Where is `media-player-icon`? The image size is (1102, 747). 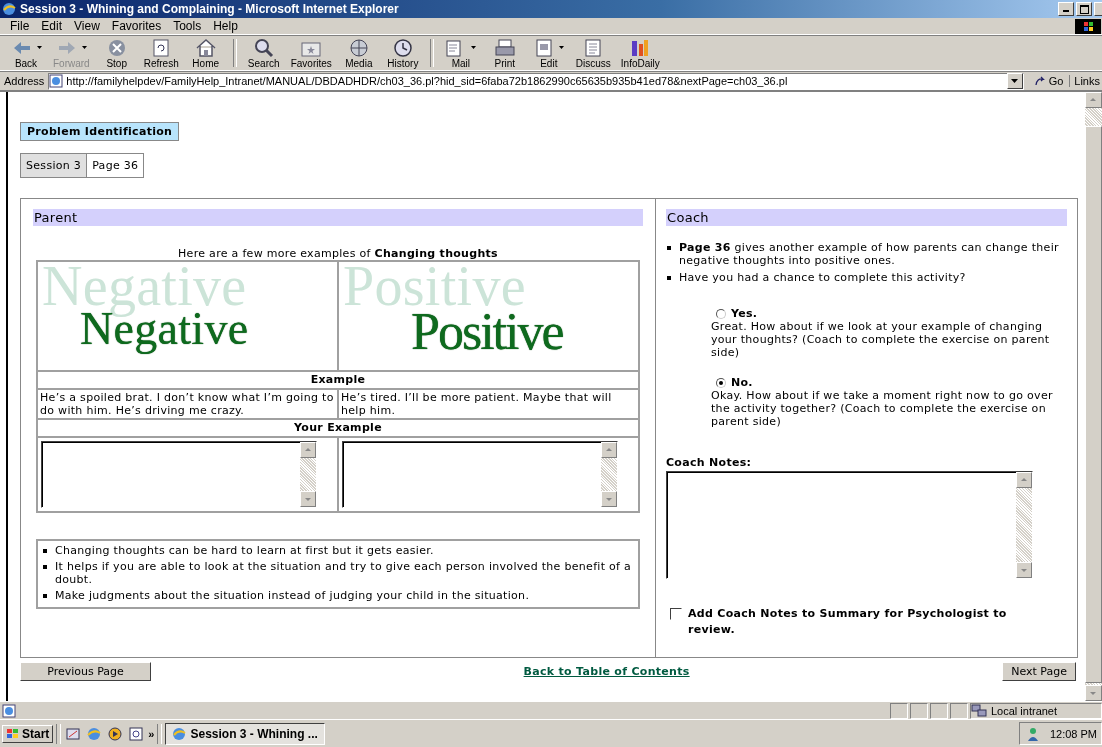
media-player-icon is located at coordinates (115, 733).